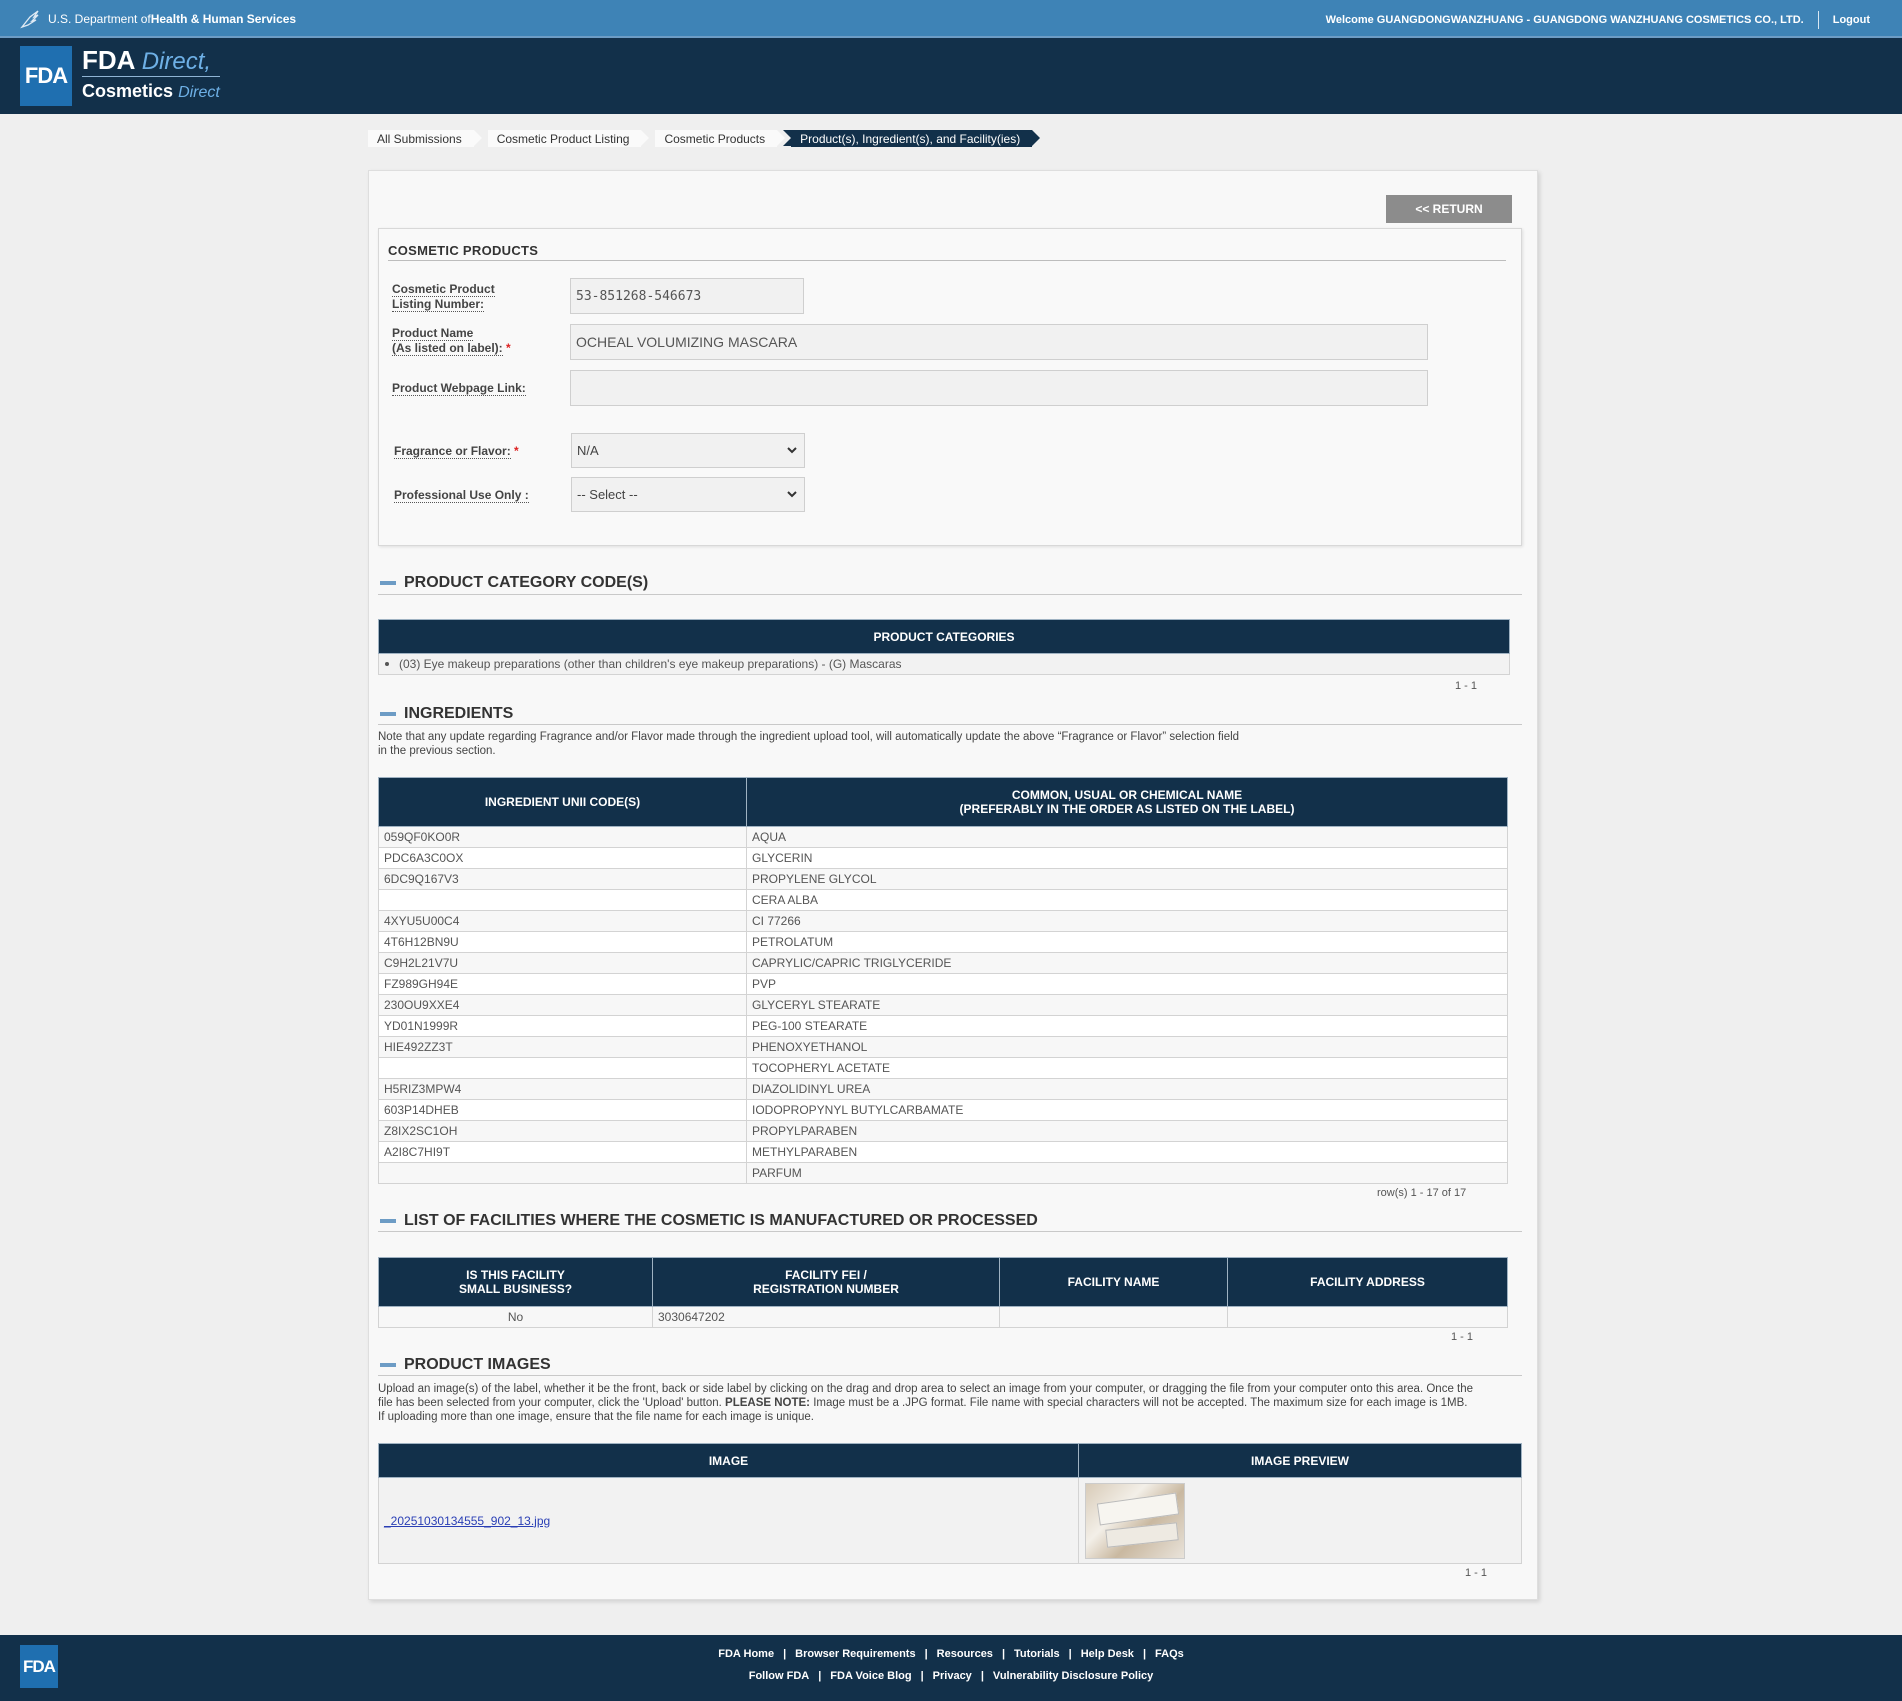 This screenshot has height=1701, width=1902. I want to click on footer-link: Privacy, so click(952, 1676).